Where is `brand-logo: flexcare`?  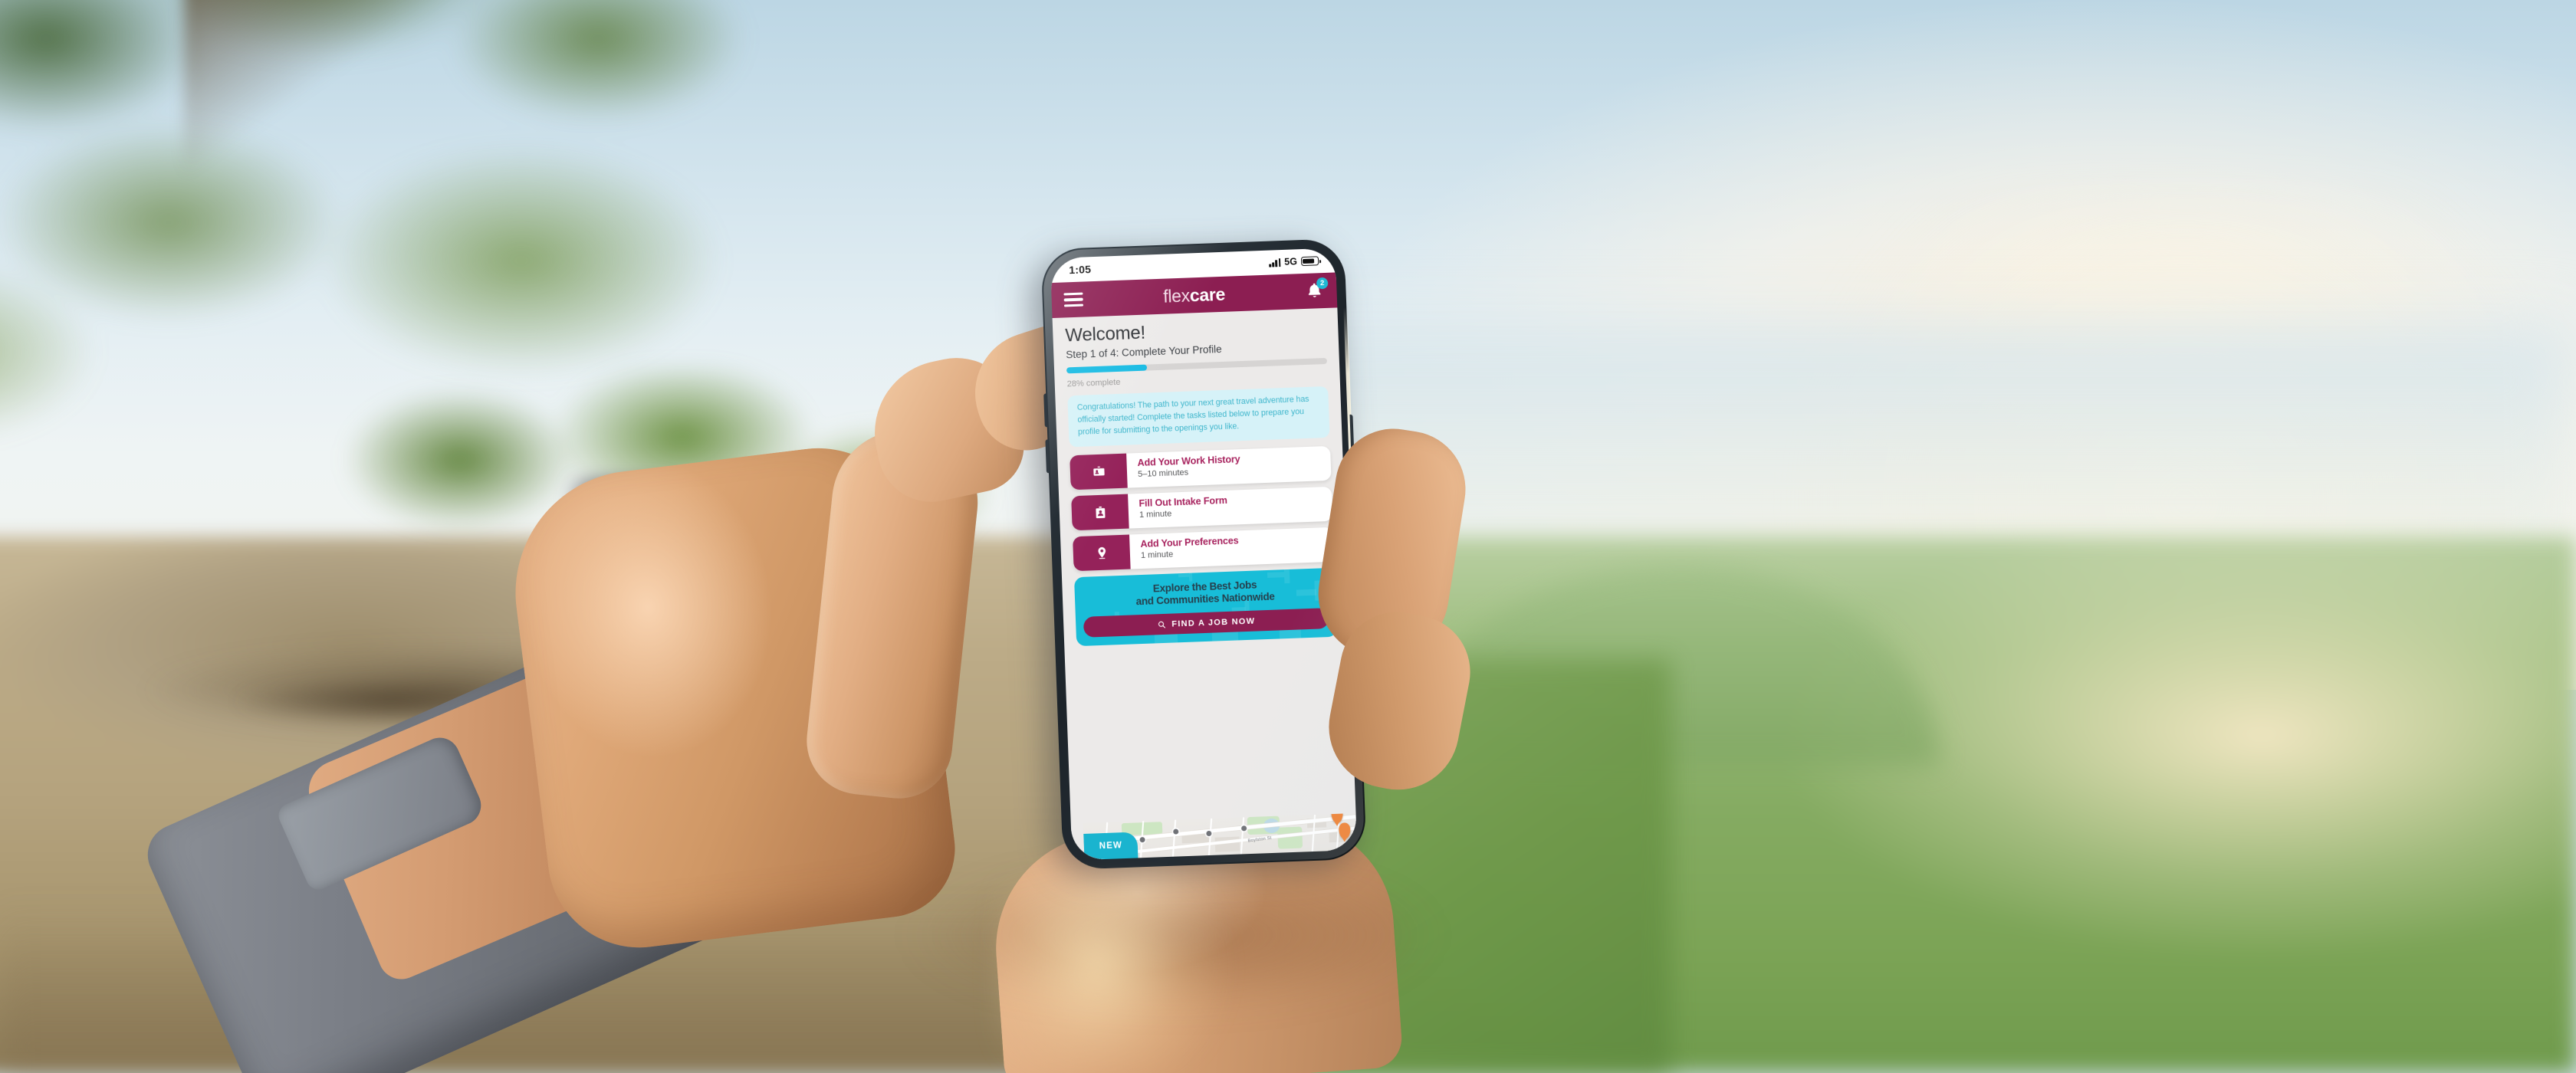
brand-logo: flexcare is located at coordinates (1194, 295).